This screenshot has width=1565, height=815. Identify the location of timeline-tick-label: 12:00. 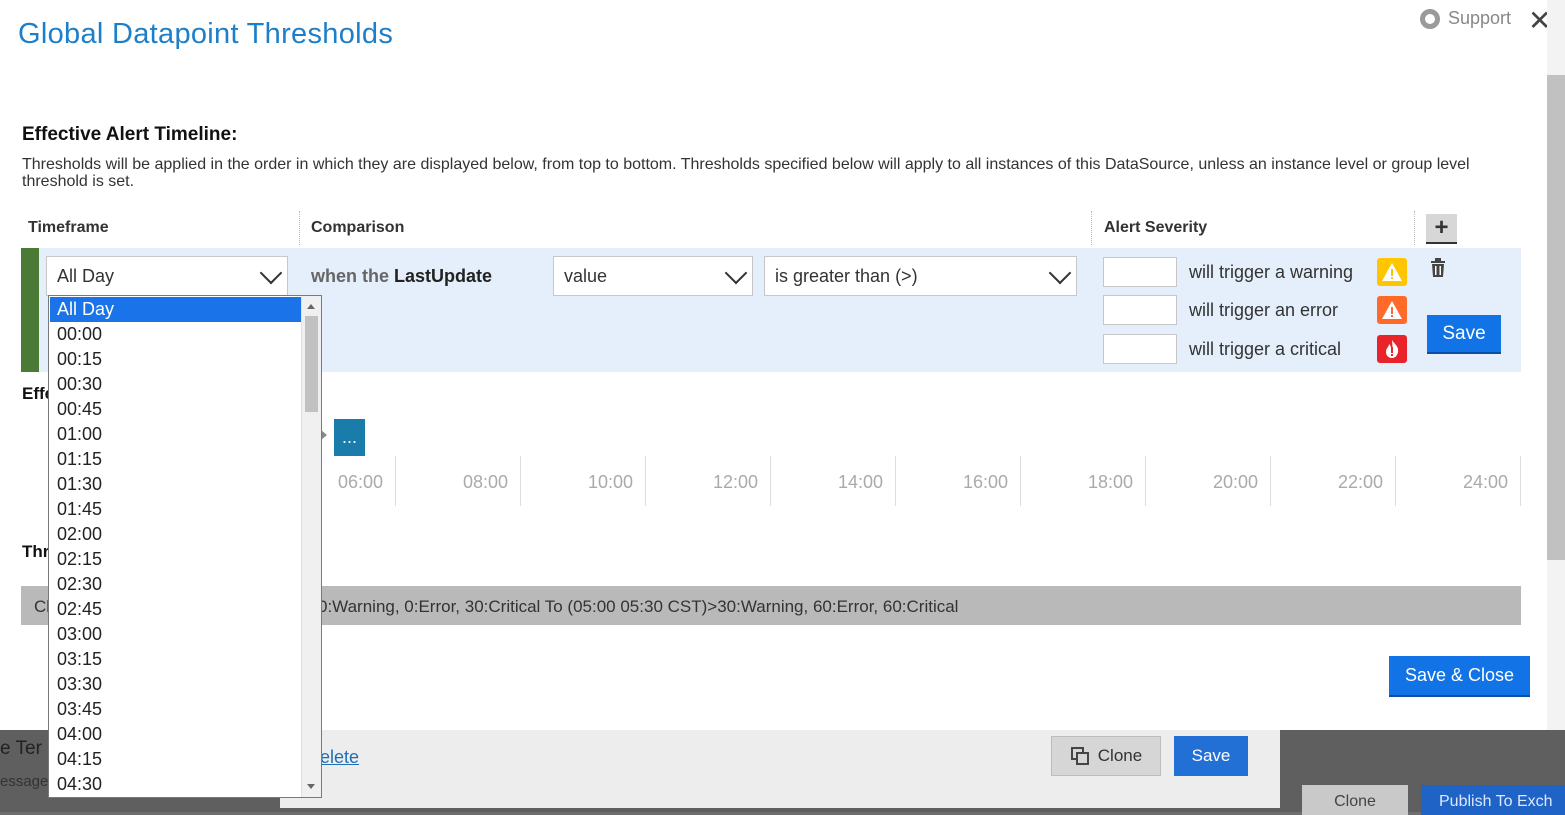
(736, 482).